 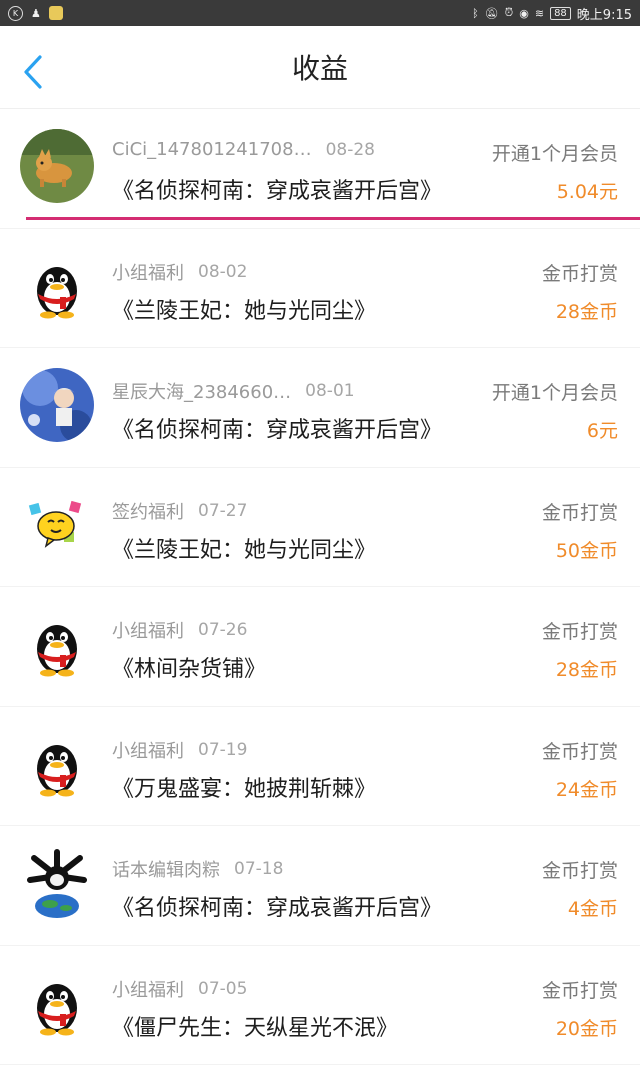 What do you see at coordinates (587, 788) in the screenshot?
I see `earning-amount: 24金币` at bounding box center [587, 788].